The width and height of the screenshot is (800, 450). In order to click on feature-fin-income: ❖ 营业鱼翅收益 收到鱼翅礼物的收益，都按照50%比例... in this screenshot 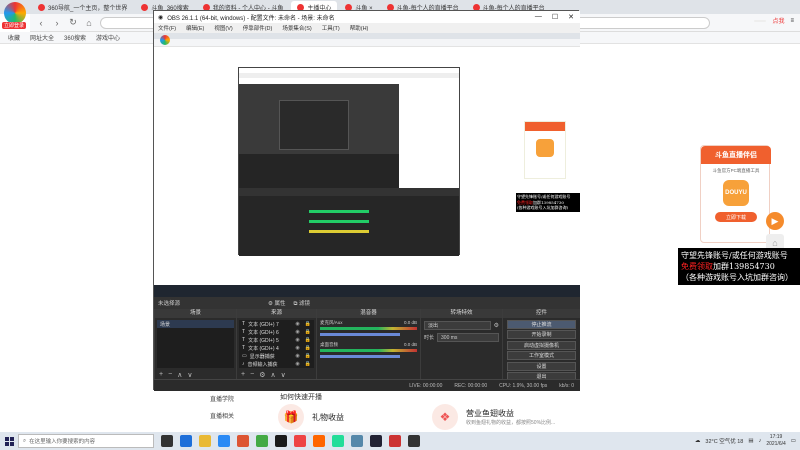, I will do `click(493, 417)`.